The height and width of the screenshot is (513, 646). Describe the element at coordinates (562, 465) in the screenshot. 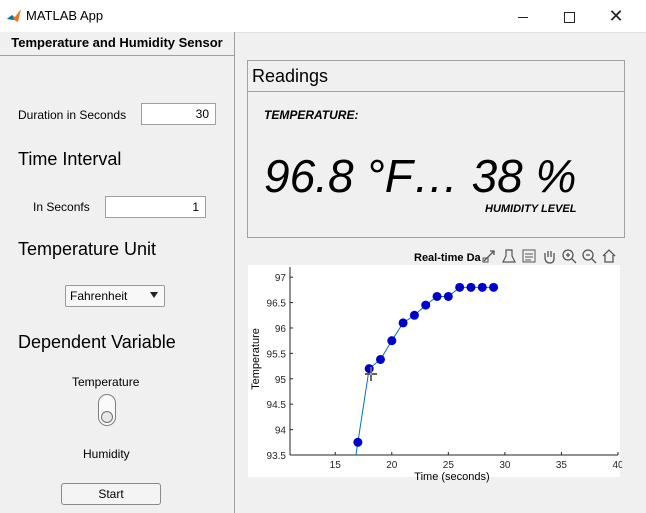

I see `x-tick-label: 35` at that location.